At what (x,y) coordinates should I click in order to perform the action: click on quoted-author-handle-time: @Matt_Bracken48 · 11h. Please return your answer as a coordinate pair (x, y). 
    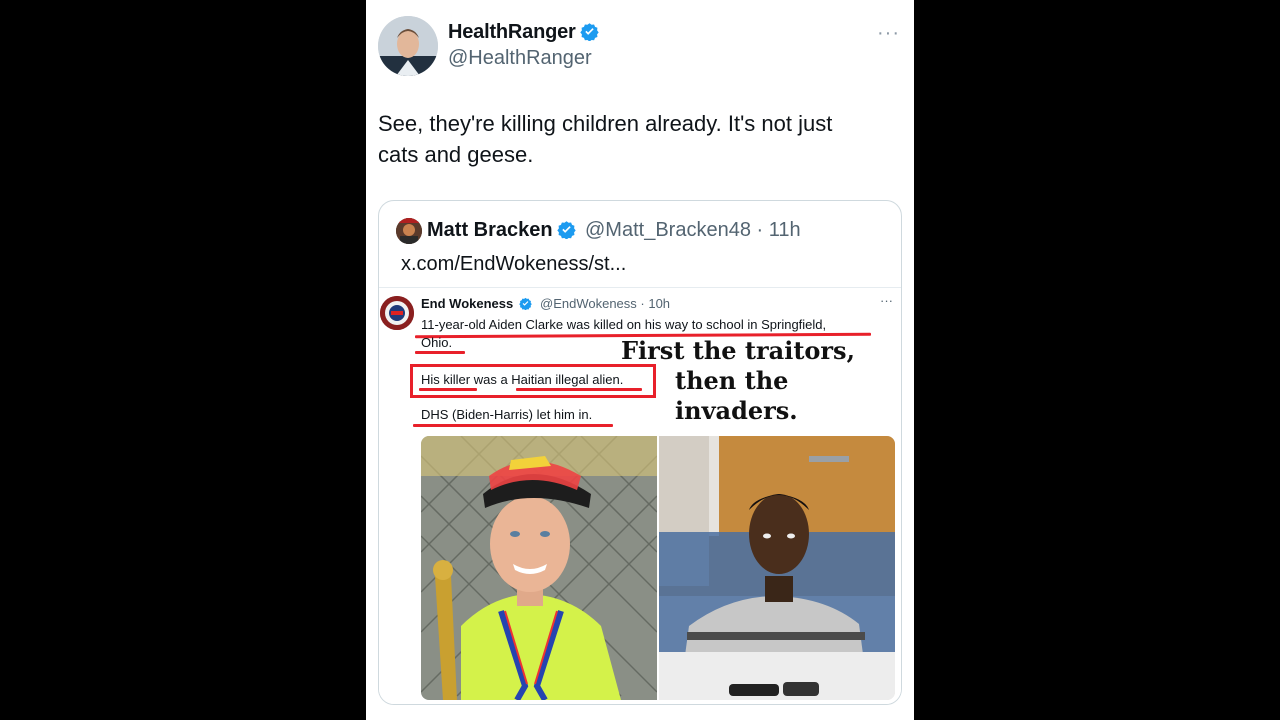
    Looking at the image, I should click on (693, 230).